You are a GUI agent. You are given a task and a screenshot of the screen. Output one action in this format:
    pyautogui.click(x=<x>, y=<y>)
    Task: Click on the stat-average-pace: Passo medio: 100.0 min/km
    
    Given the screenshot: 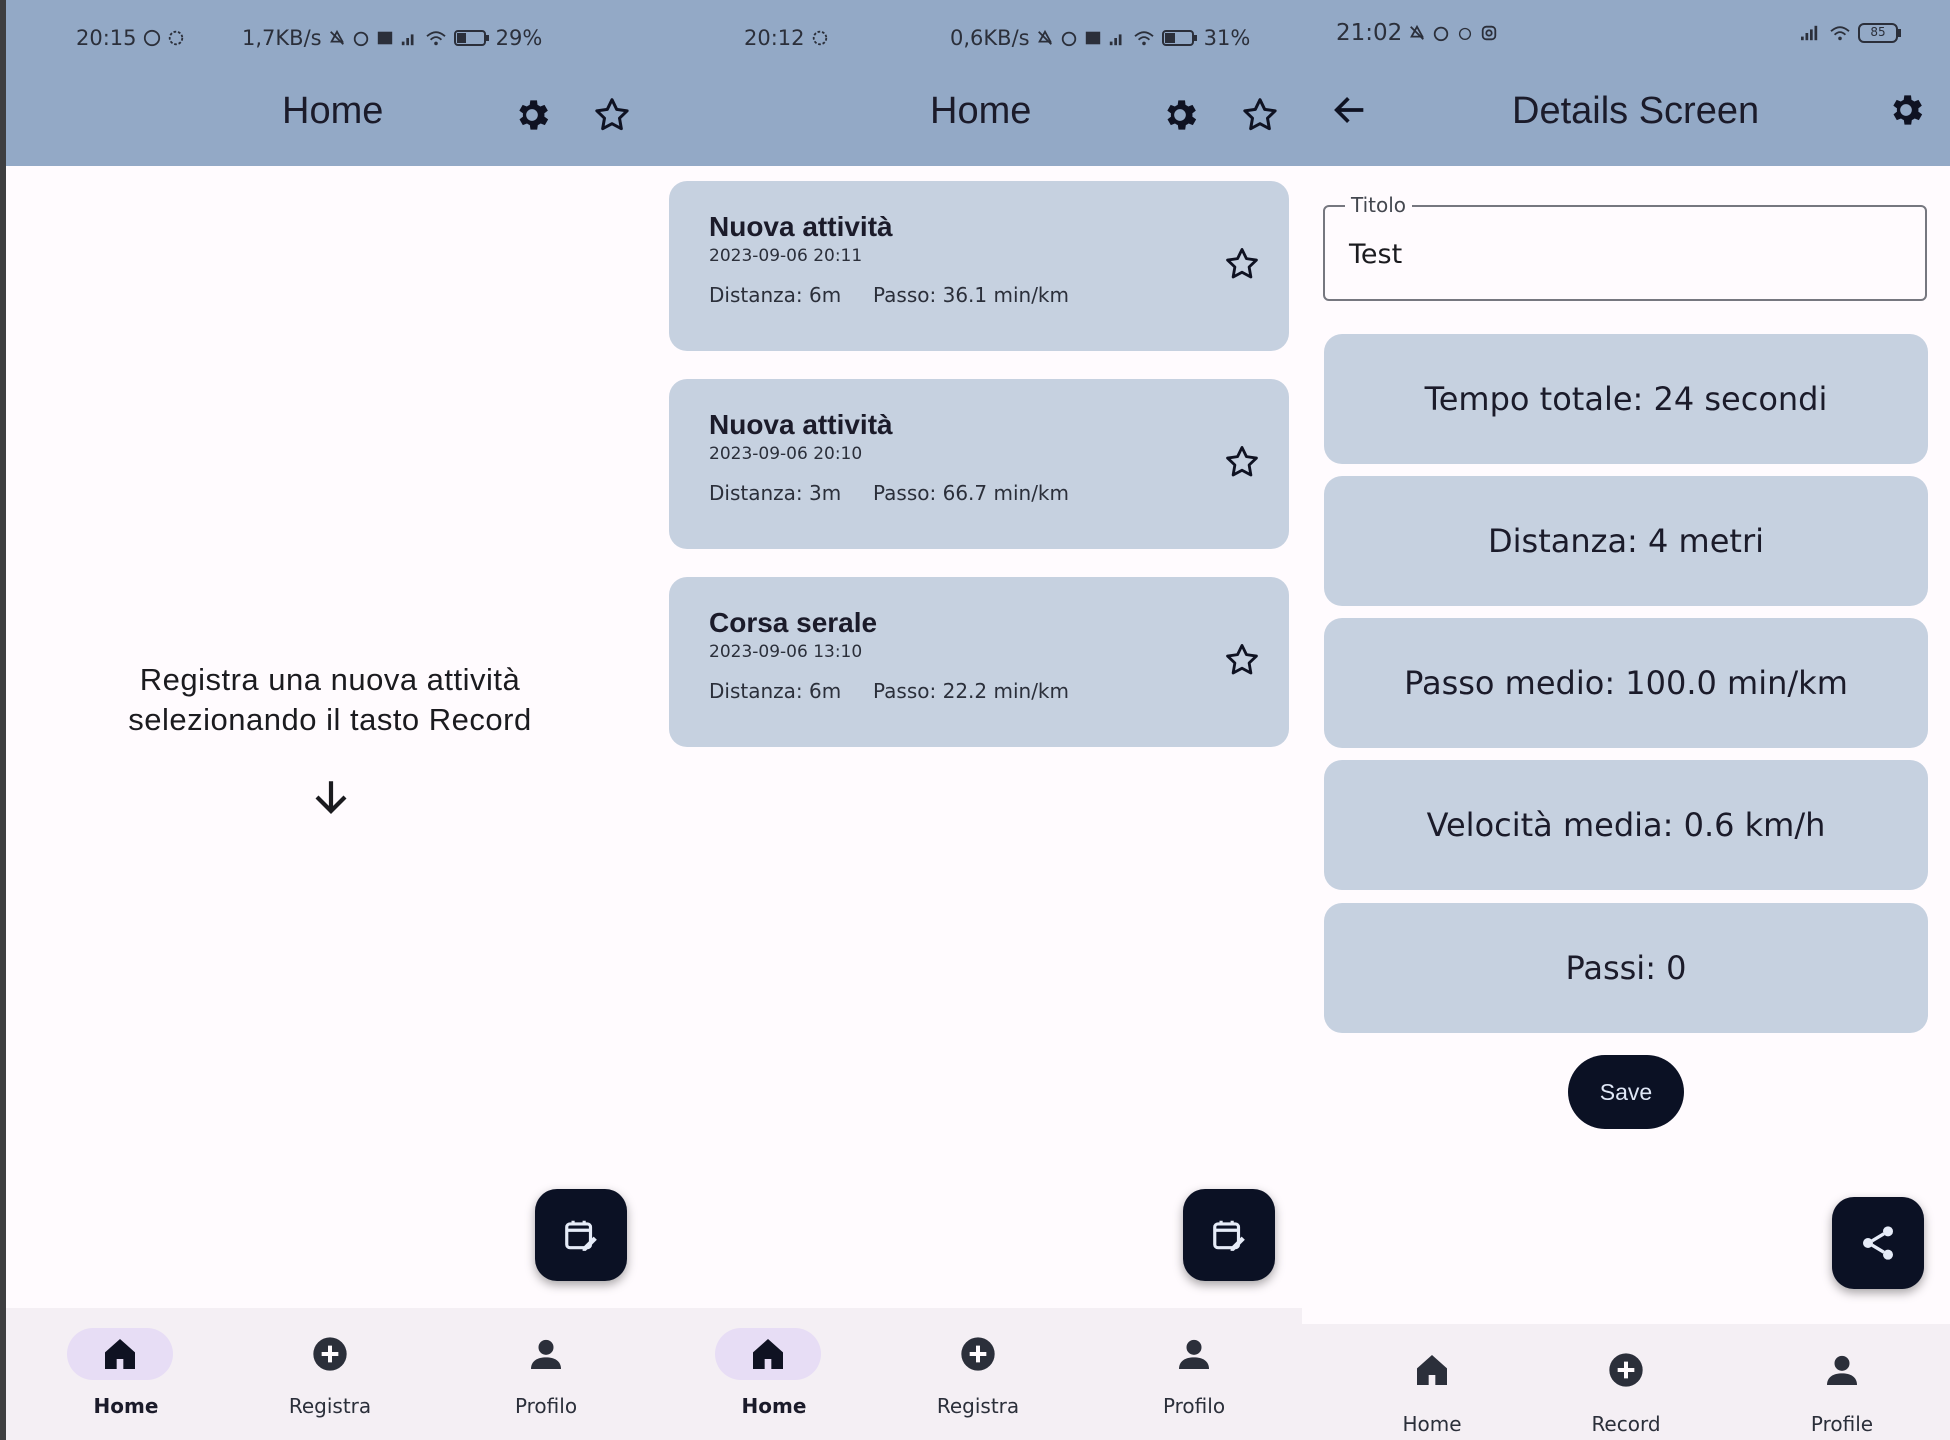 What is the action you would take?
    pyautogui.click(x=1626, y=683)
    